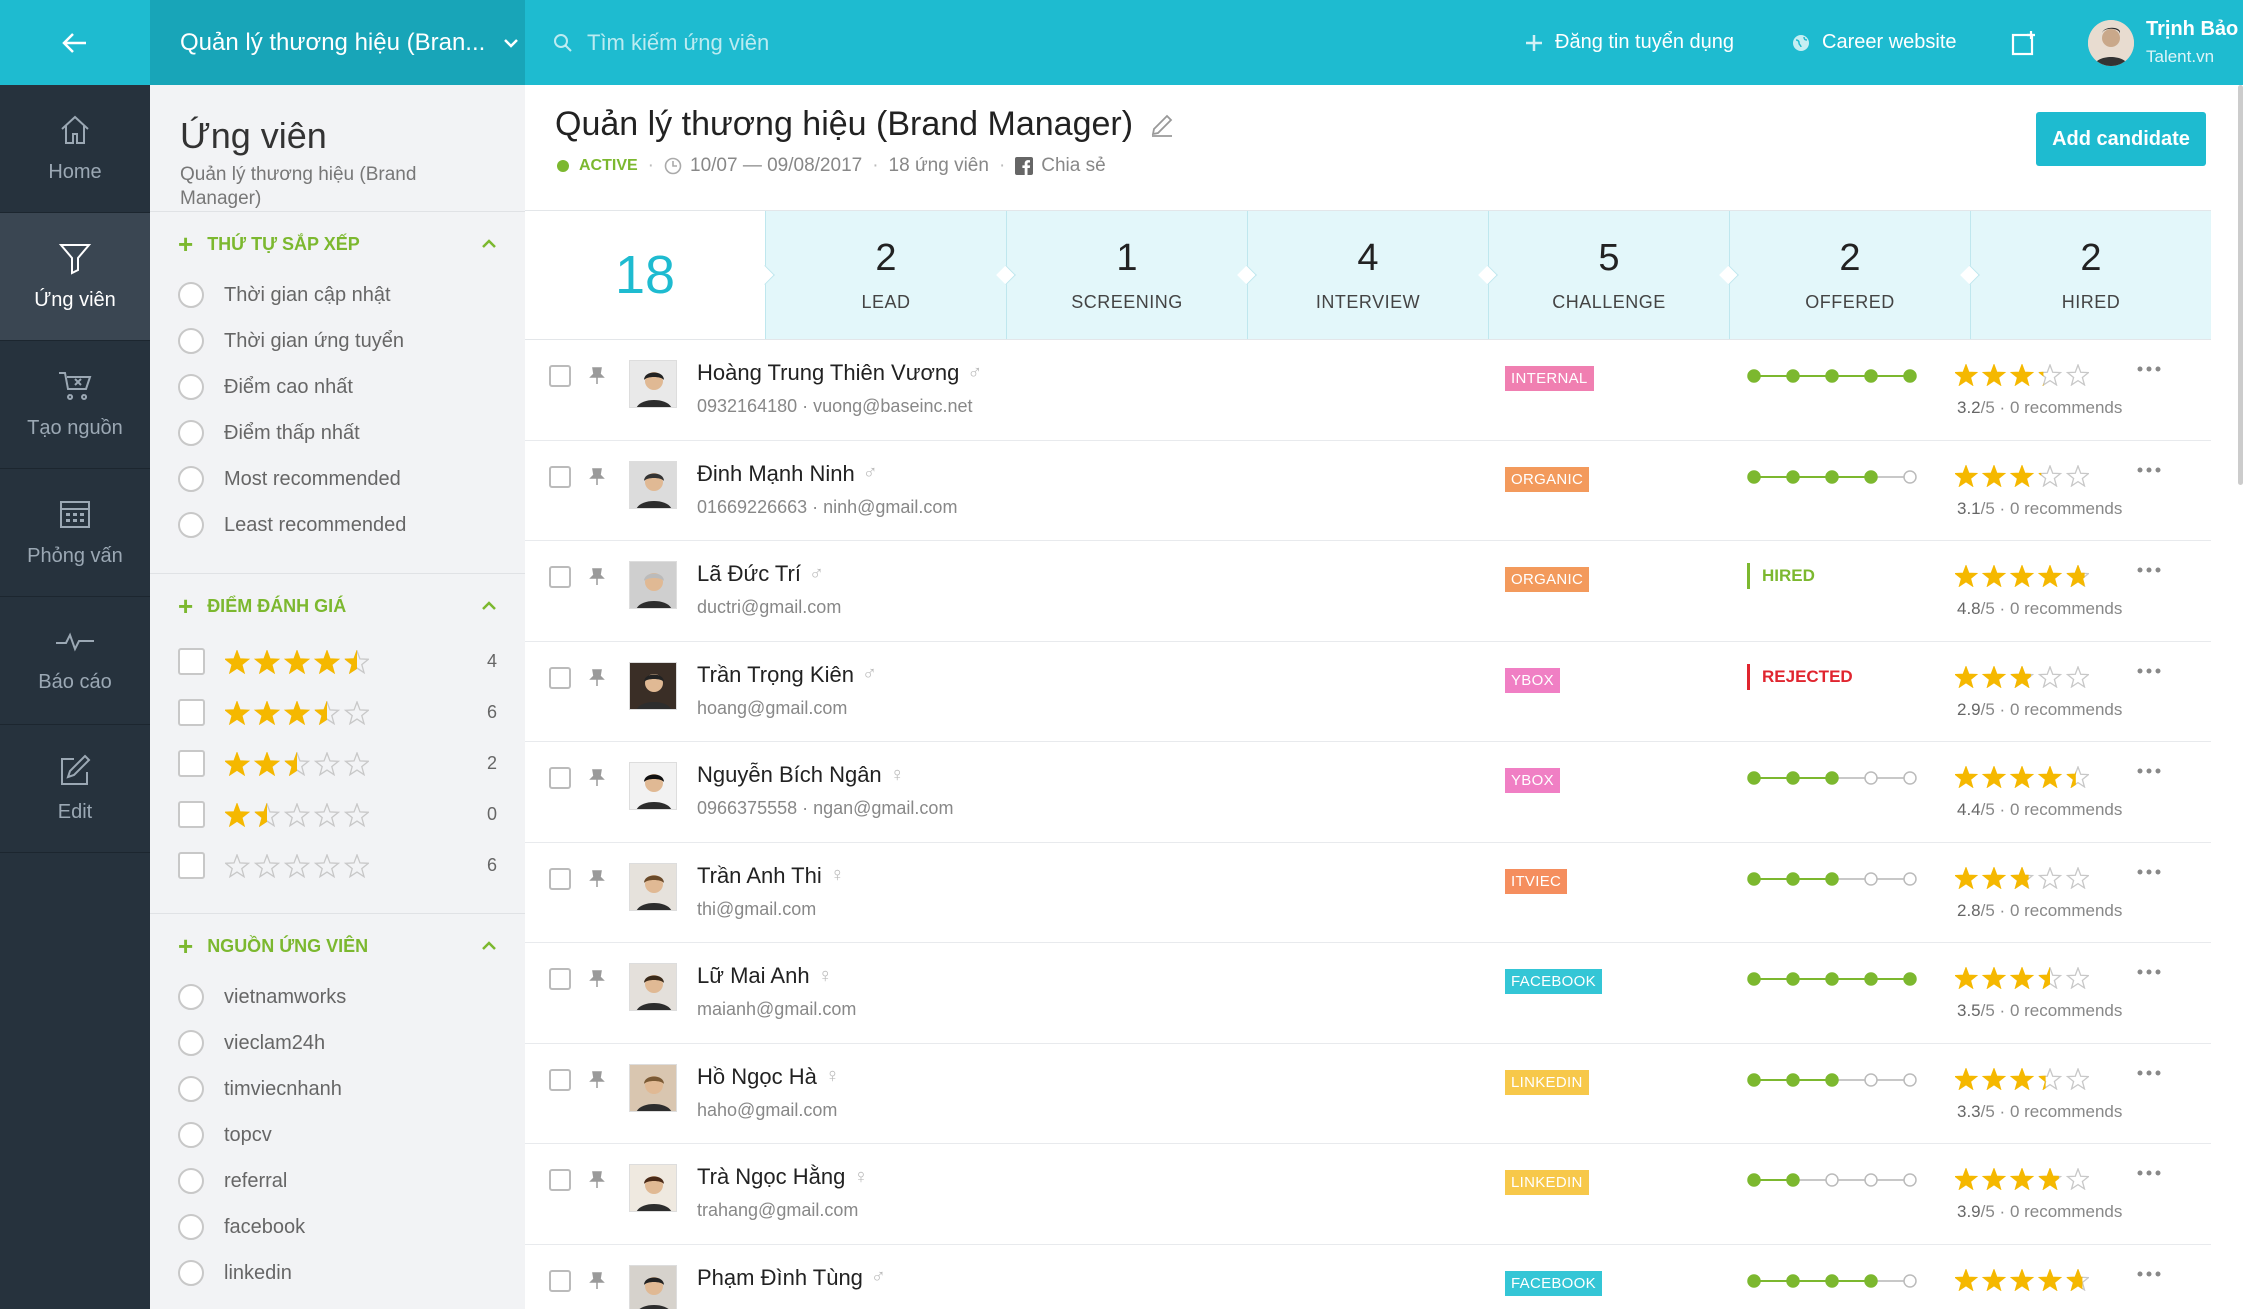  Describe the element at coordinates (801, 775) in the screenshot. I see `candidate-name: Nguyễn Bích Ngân ♀` at that location.